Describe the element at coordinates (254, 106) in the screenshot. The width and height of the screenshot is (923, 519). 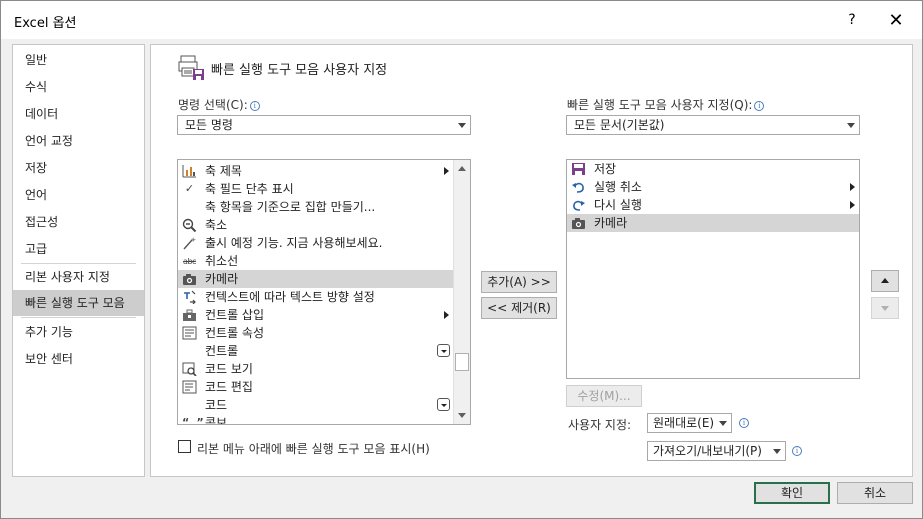
I see `info-icon: i` at that location.